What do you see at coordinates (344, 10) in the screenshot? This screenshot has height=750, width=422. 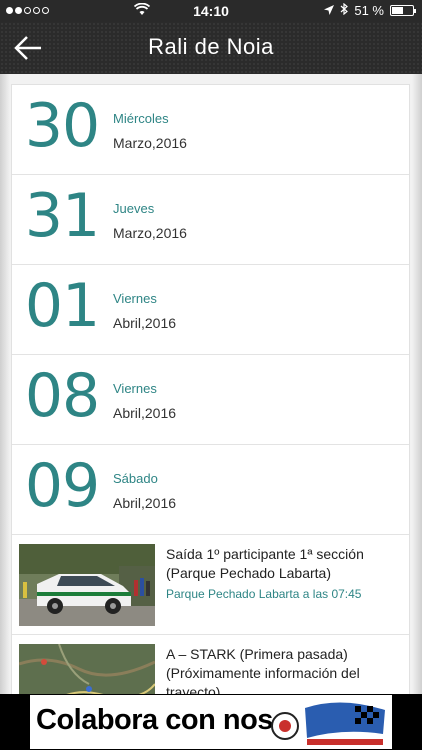 I see `bluetooth-icon` at bounding box center [344, 10].